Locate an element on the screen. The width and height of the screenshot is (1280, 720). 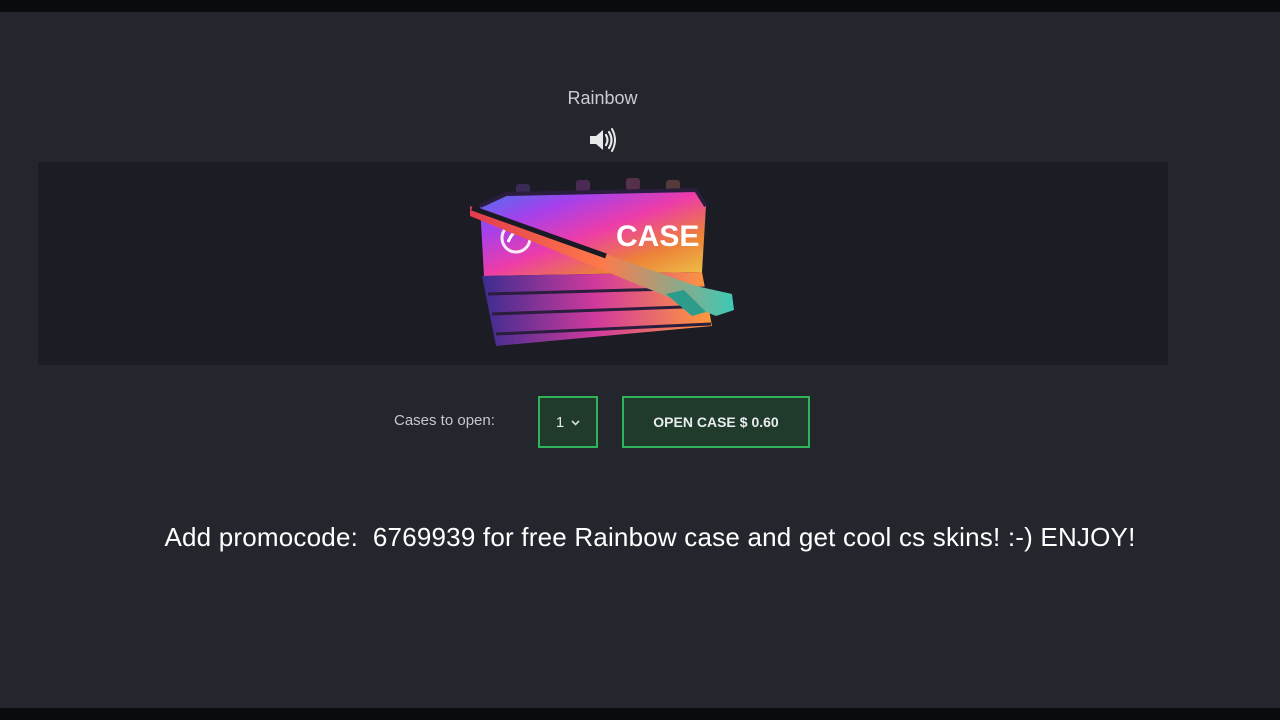
case-title: Rainbow is located at coordinates (602, 98).